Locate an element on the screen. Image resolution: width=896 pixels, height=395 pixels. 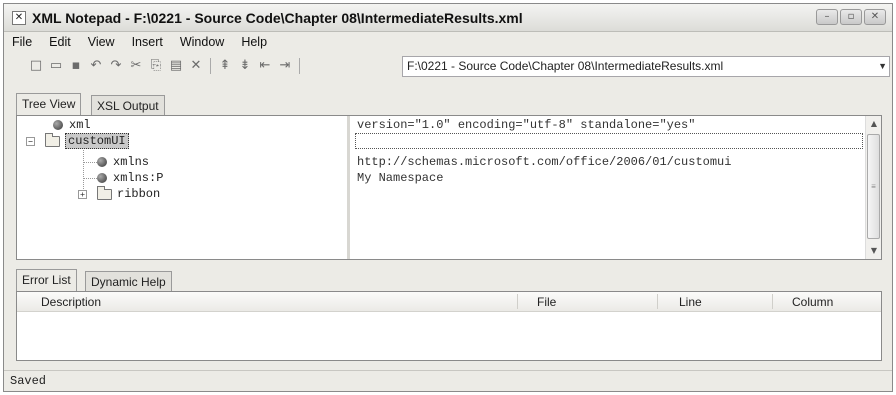
open-folder-icon: ▭ is located at coordinates (56, 66).